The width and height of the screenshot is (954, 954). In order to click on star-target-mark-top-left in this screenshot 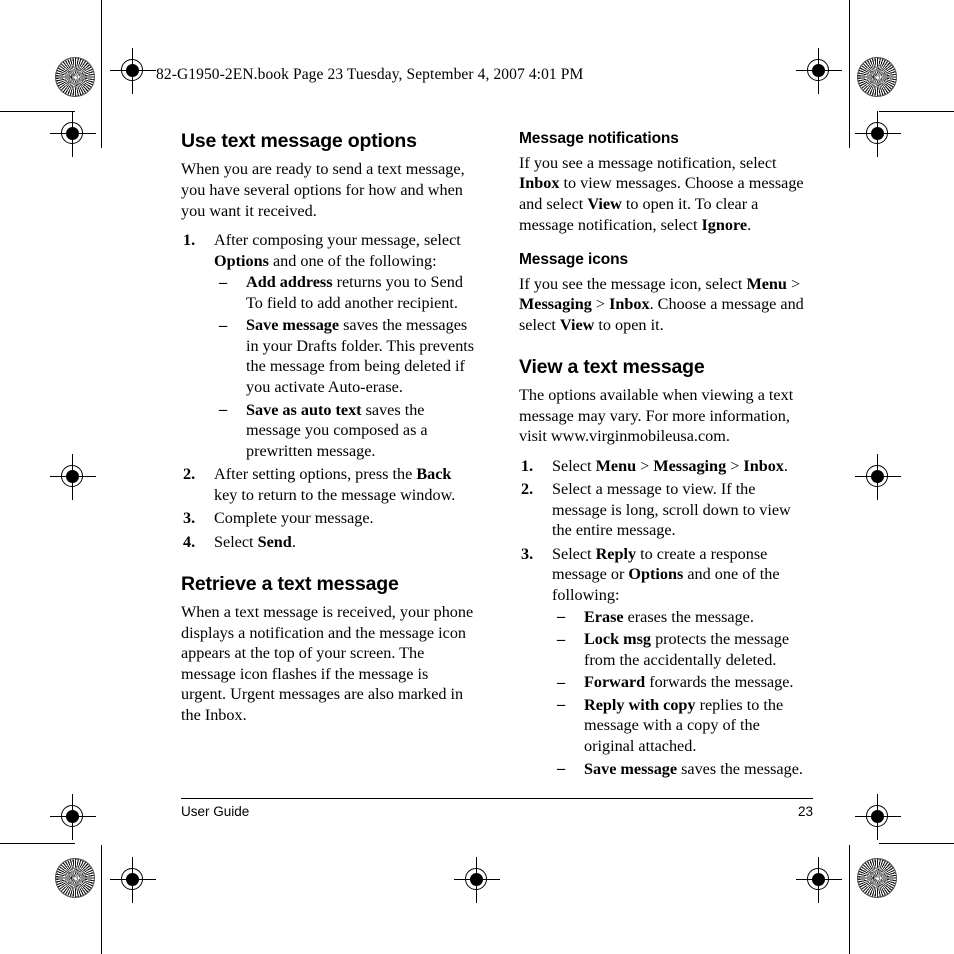, I will do `click(75, 77)`.